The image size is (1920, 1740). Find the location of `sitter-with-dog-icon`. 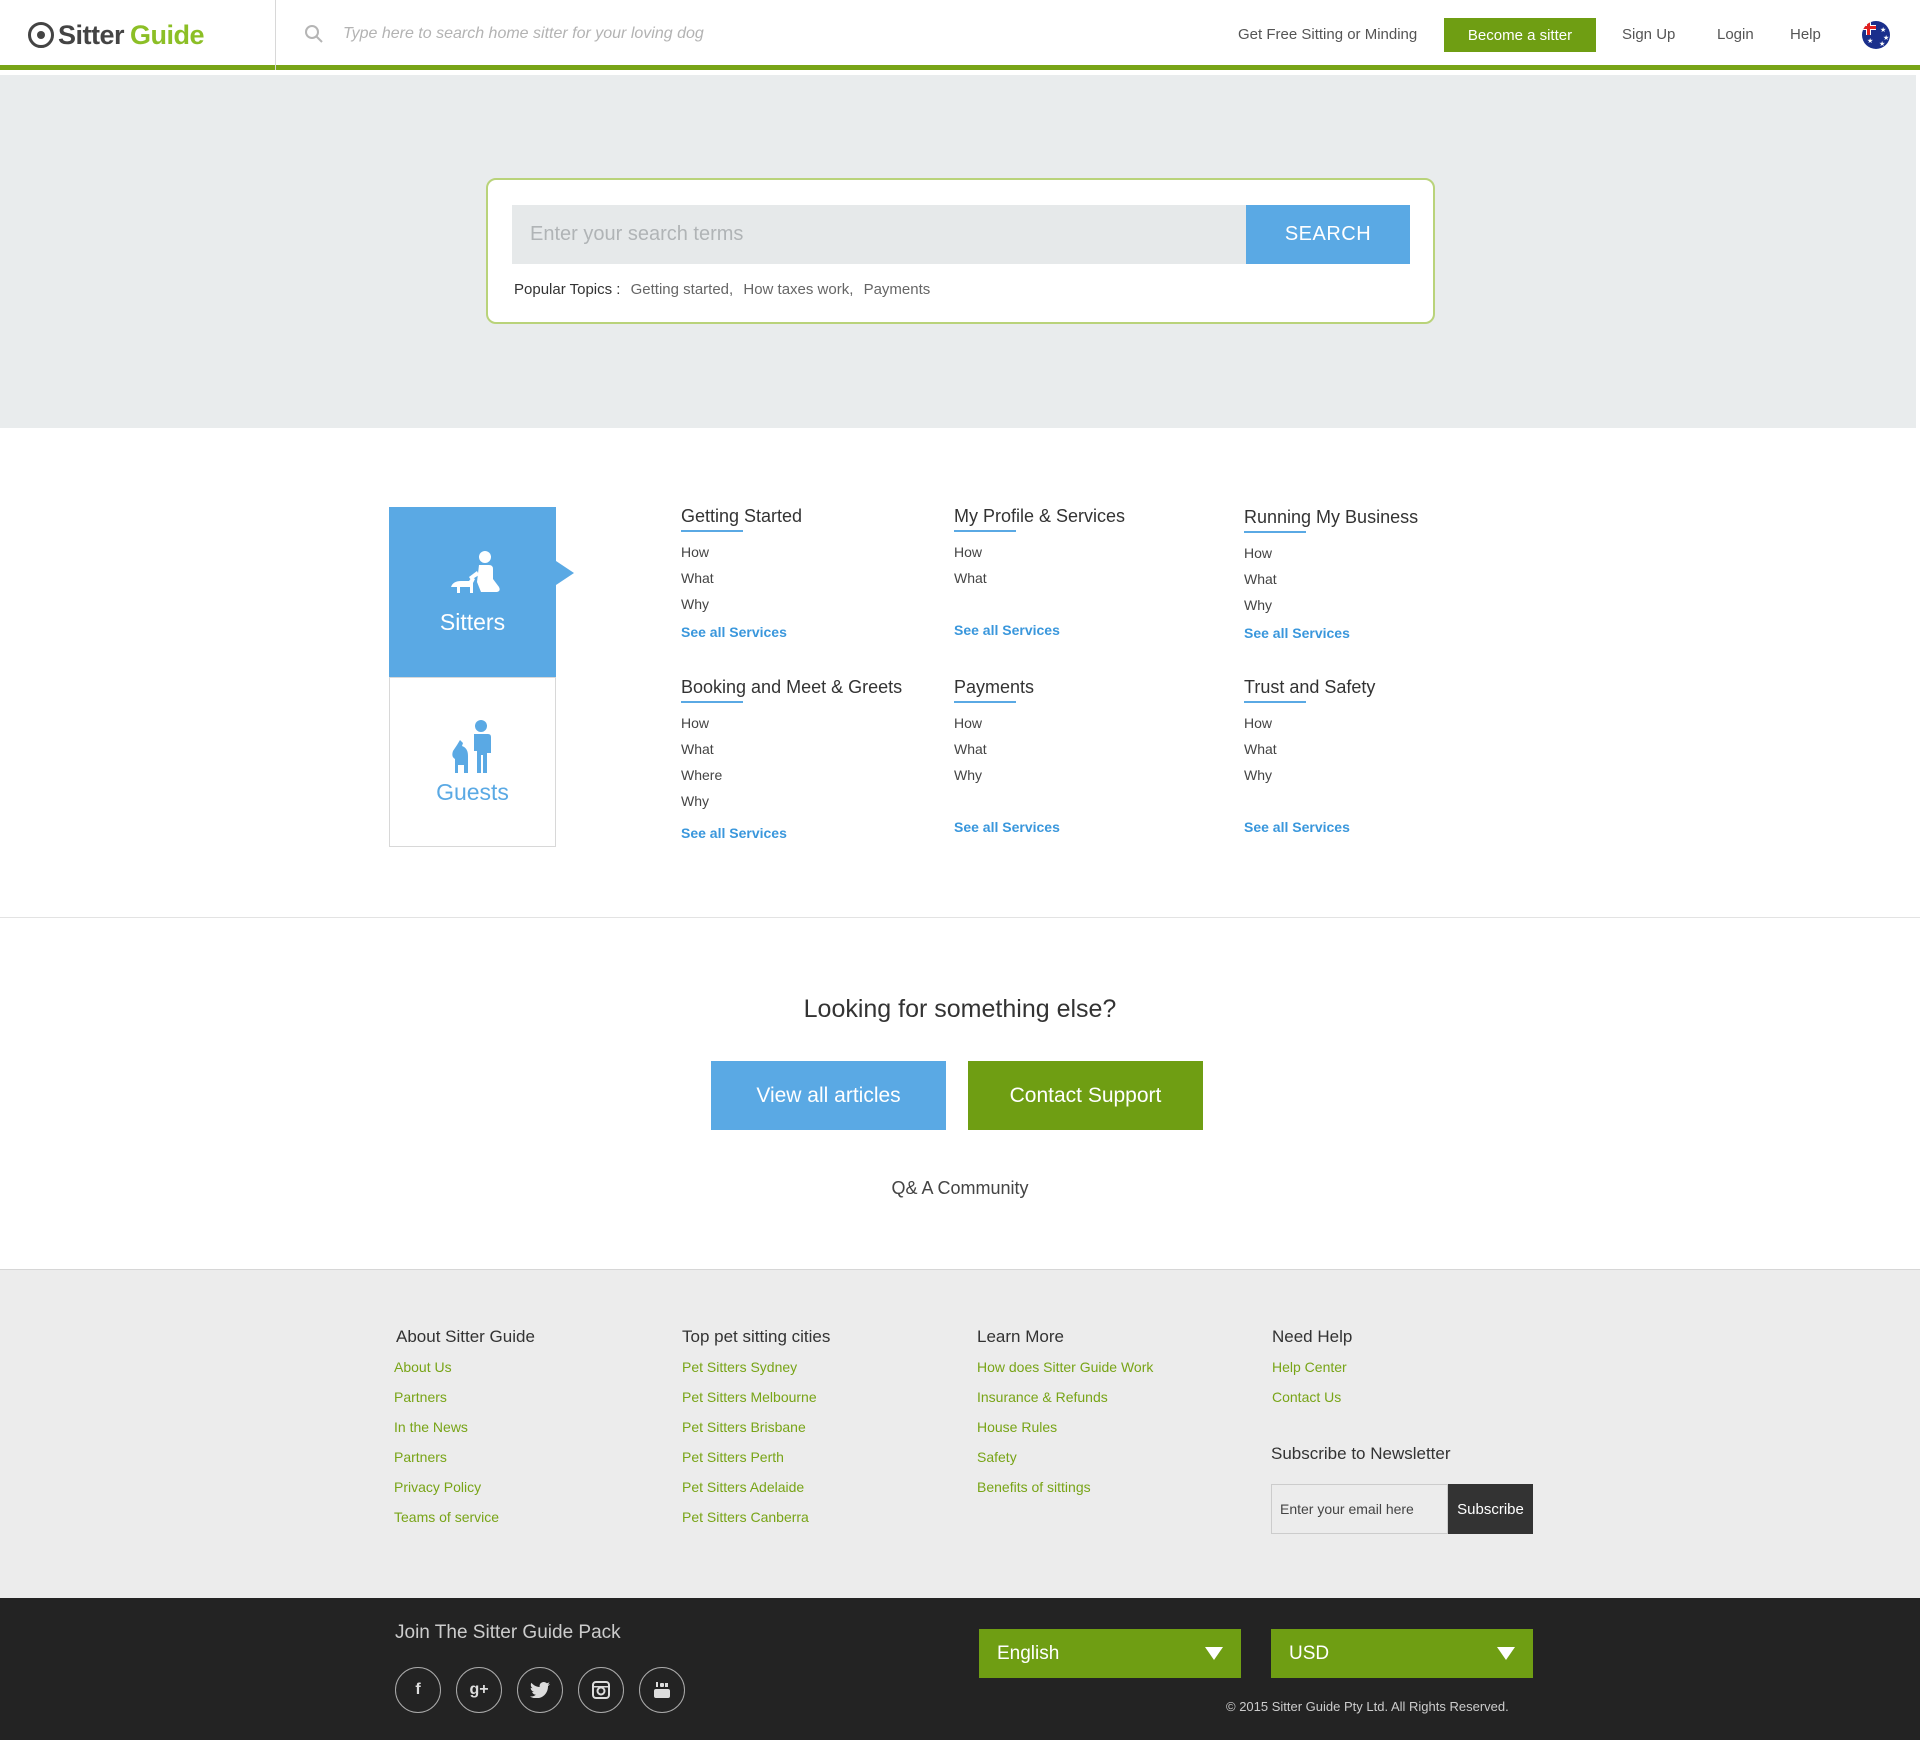

sitter-with-dog-icon is located at coordinates (475, 571).